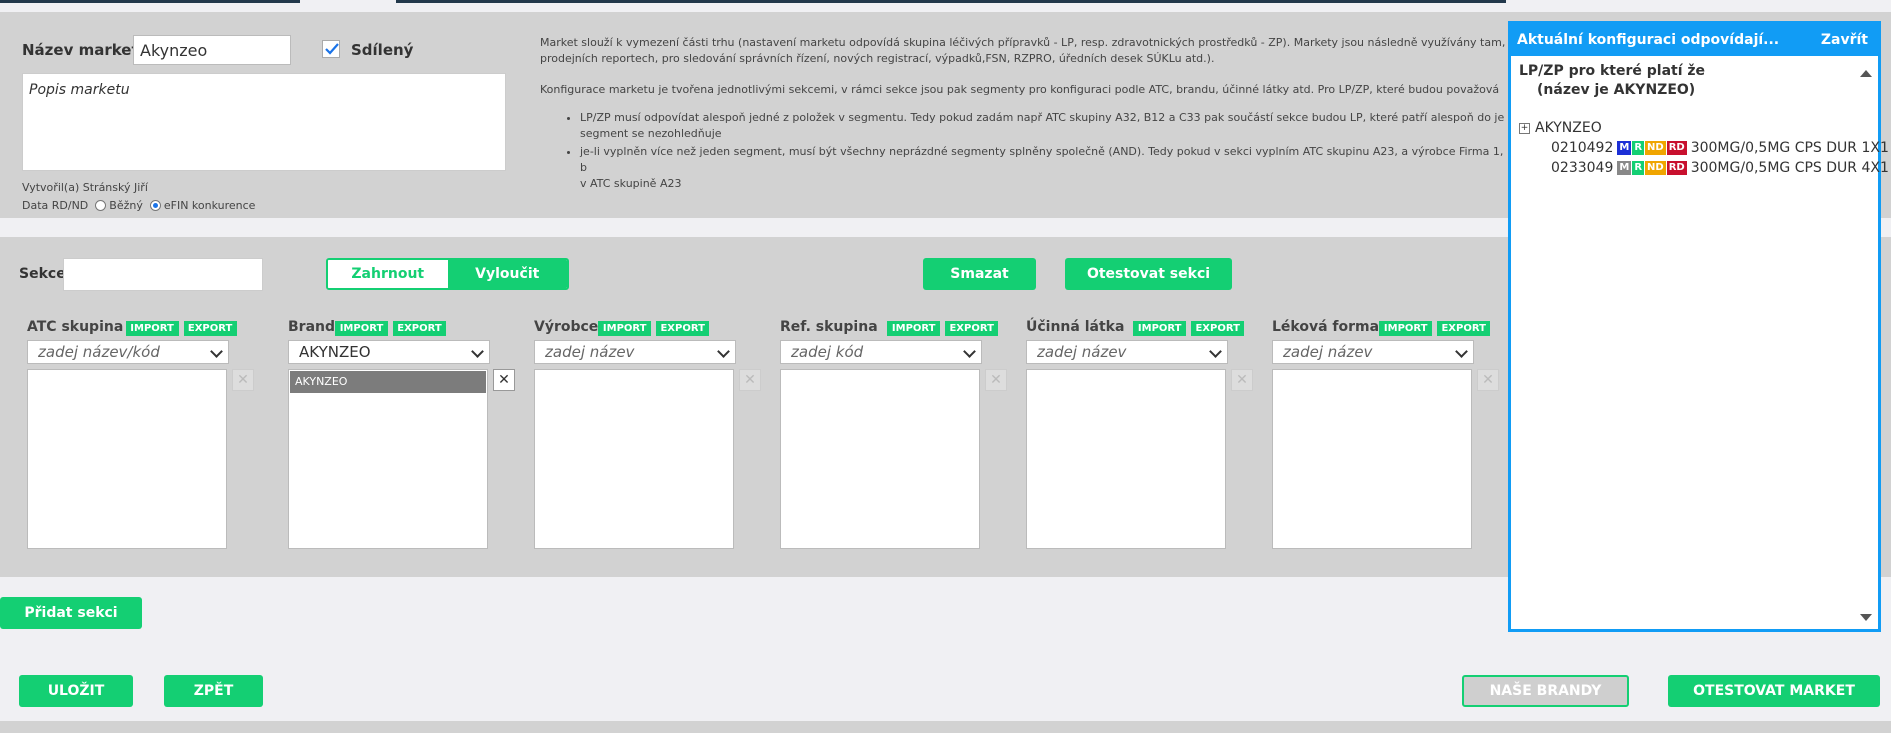  Describe the element at coordinates (1638, 168) in the screenshot. I see `status-badge: R` at that location.